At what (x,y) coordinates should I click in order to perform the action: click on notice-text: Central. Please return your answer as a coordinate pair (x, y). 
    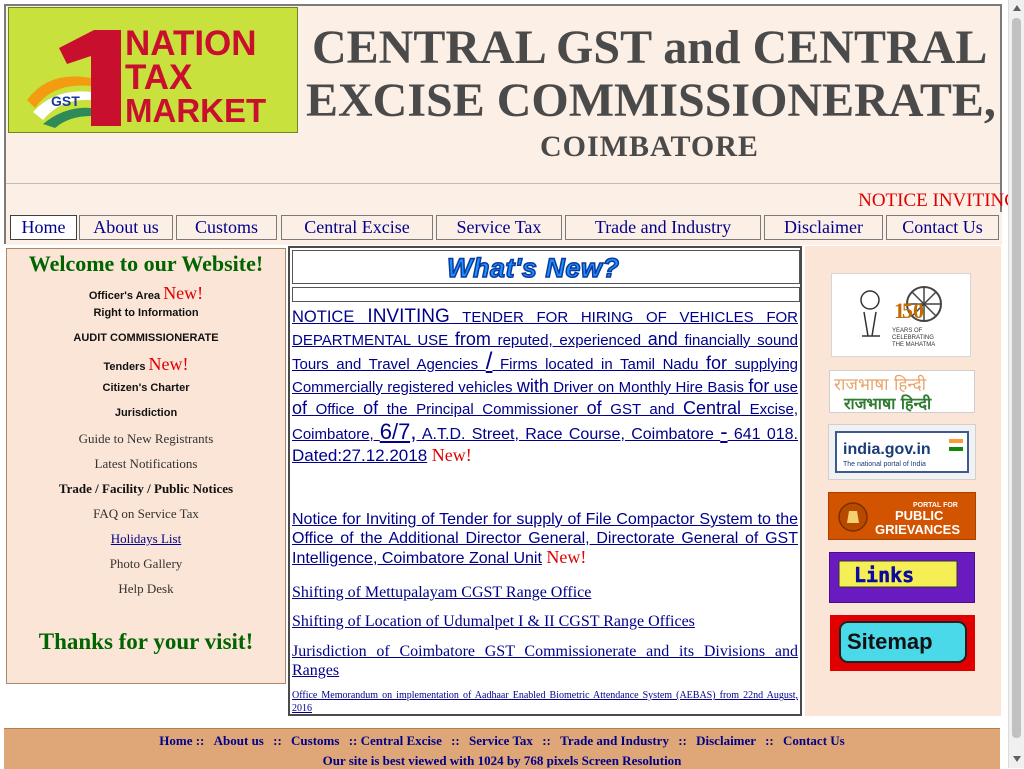
    Looking at the image, I should click on (712, 408).